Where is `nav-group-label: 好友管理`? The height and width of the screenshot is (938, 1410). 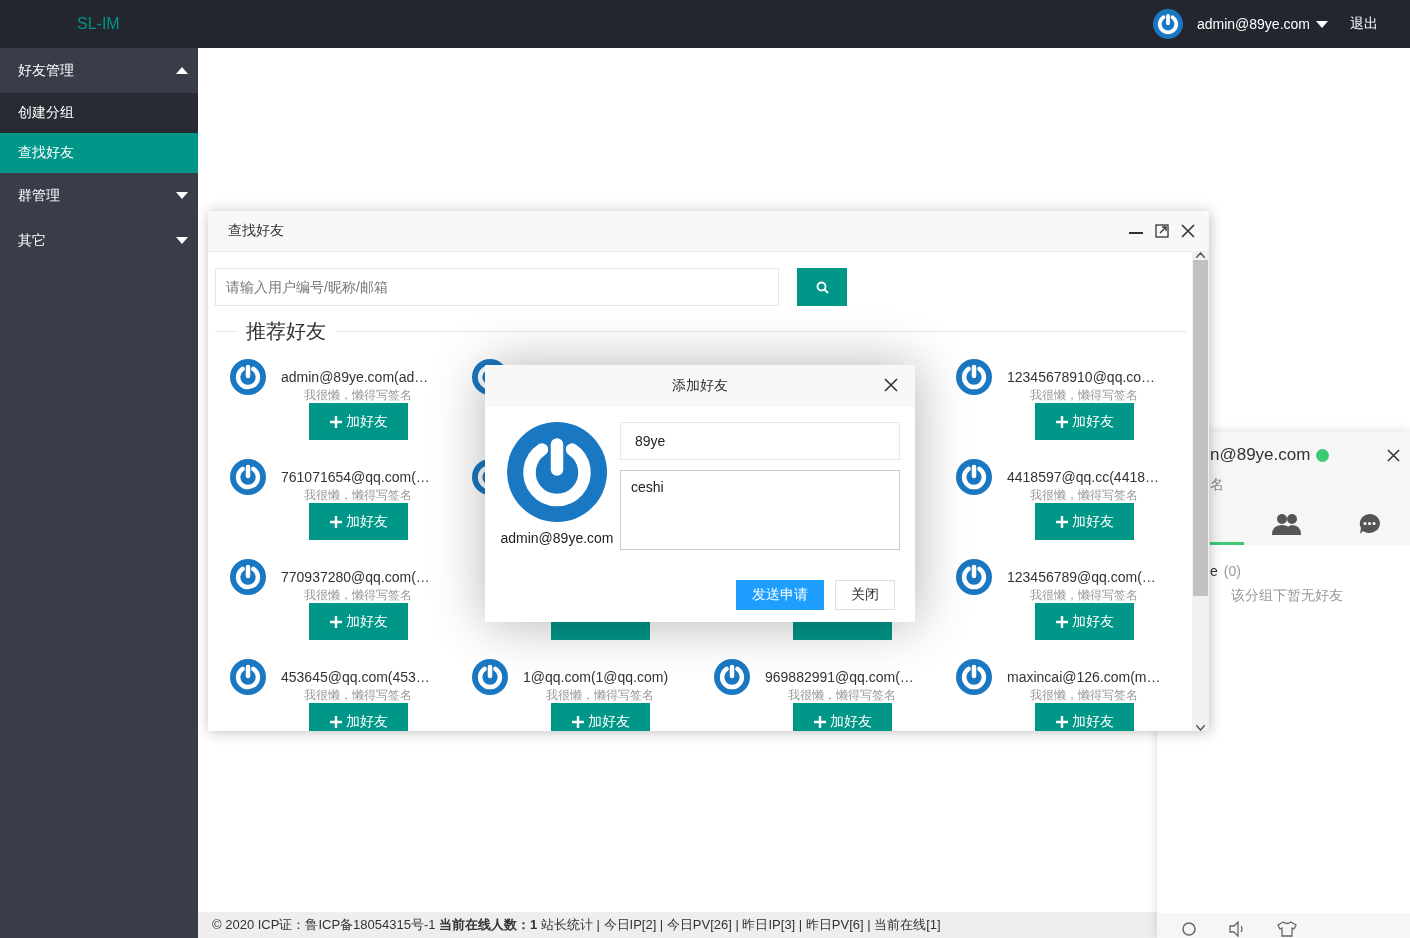 nav-group-label: 好友管理 is located at coordinates (46, 70).